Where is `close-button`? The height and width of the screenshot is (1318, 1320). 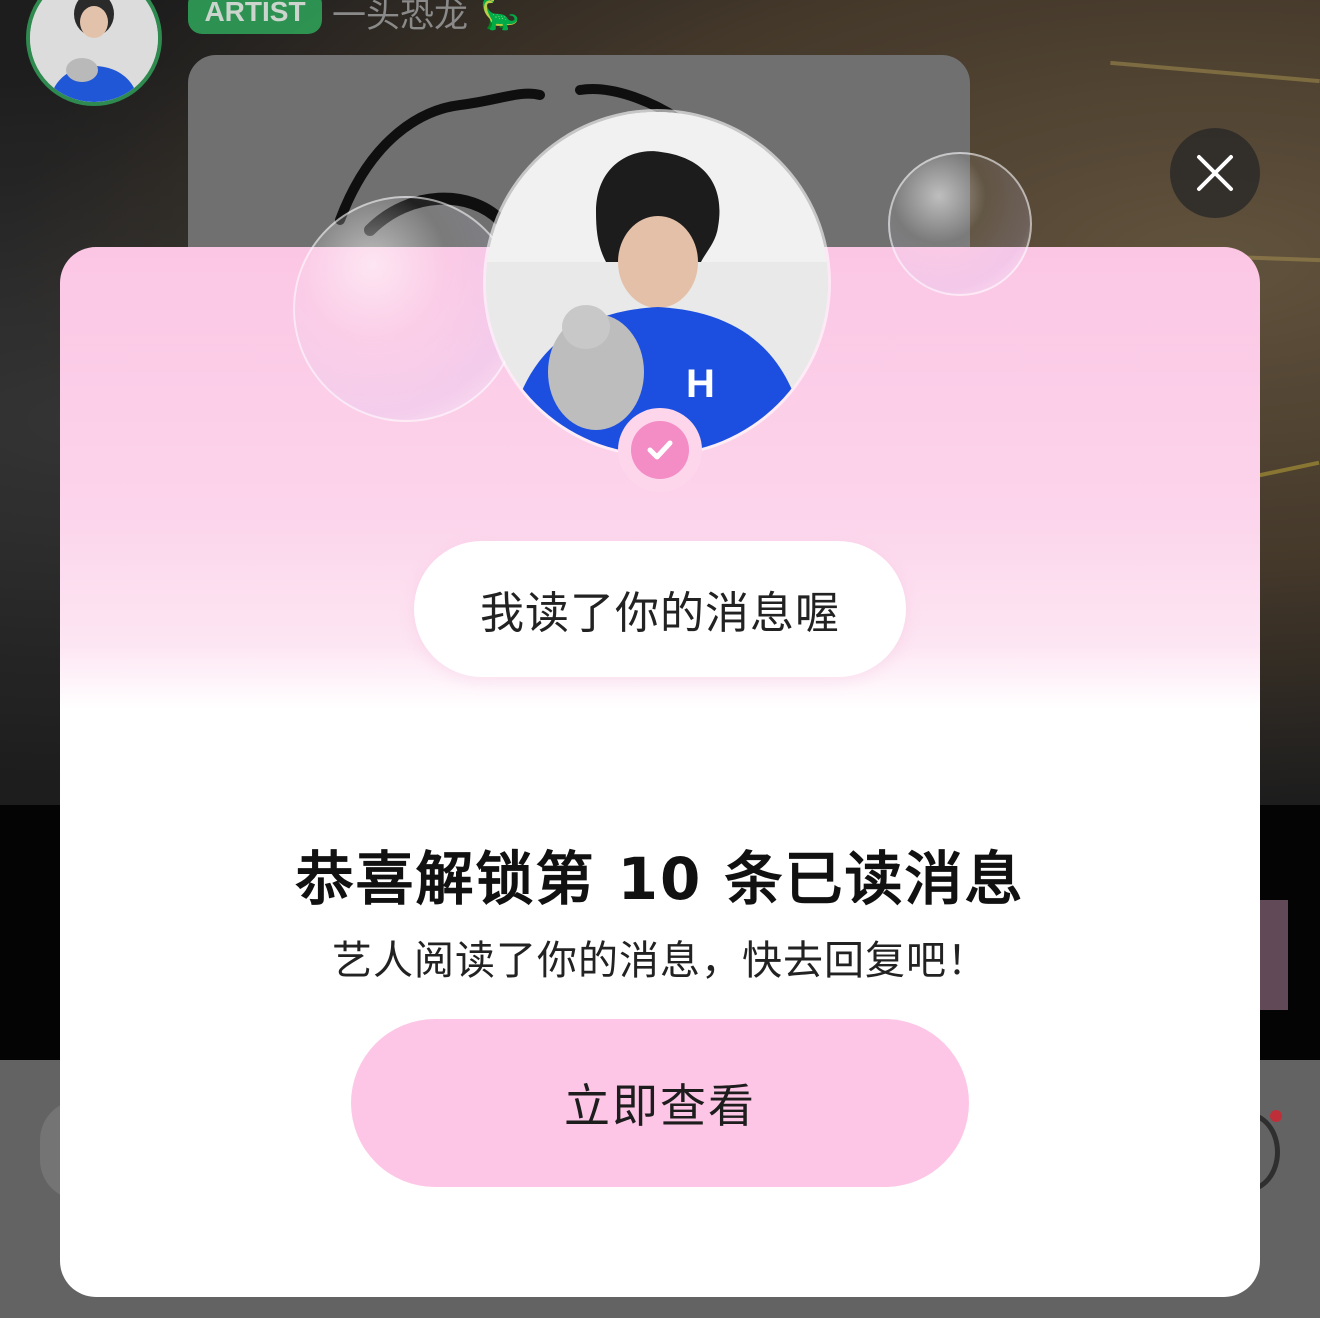 close-button is located at coordinates (1215, 173).